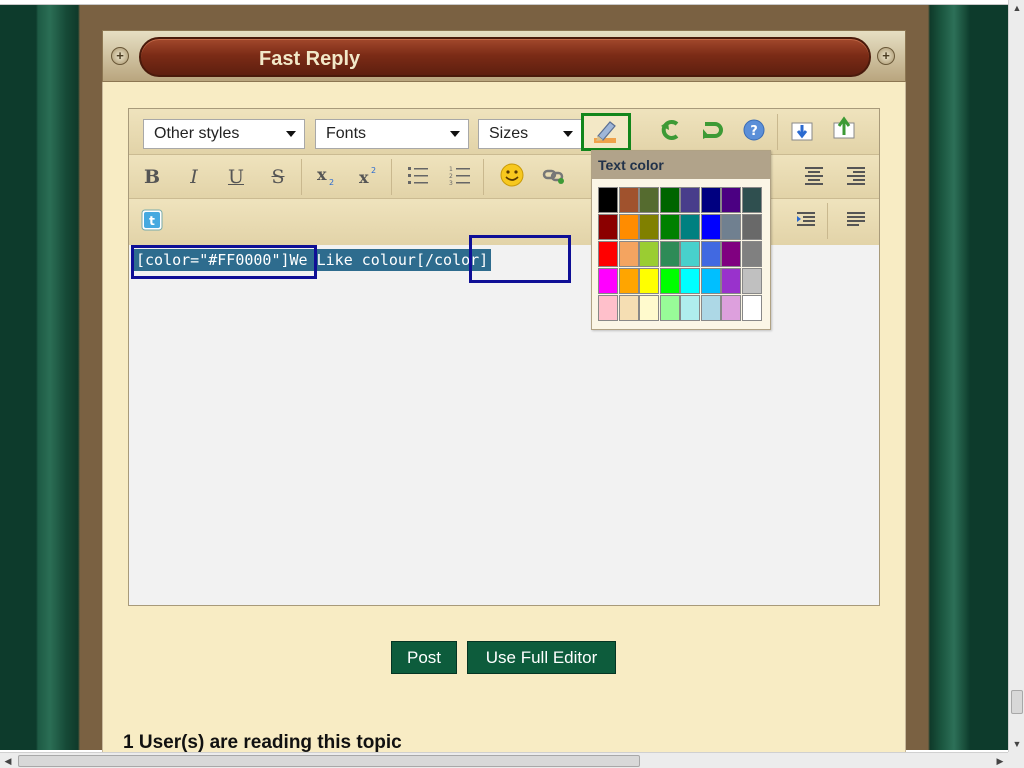  What do you see at coordinates (368, 177) in the screenshot?
I see `superscript-icon: x2` at bounding box center [368, 177].